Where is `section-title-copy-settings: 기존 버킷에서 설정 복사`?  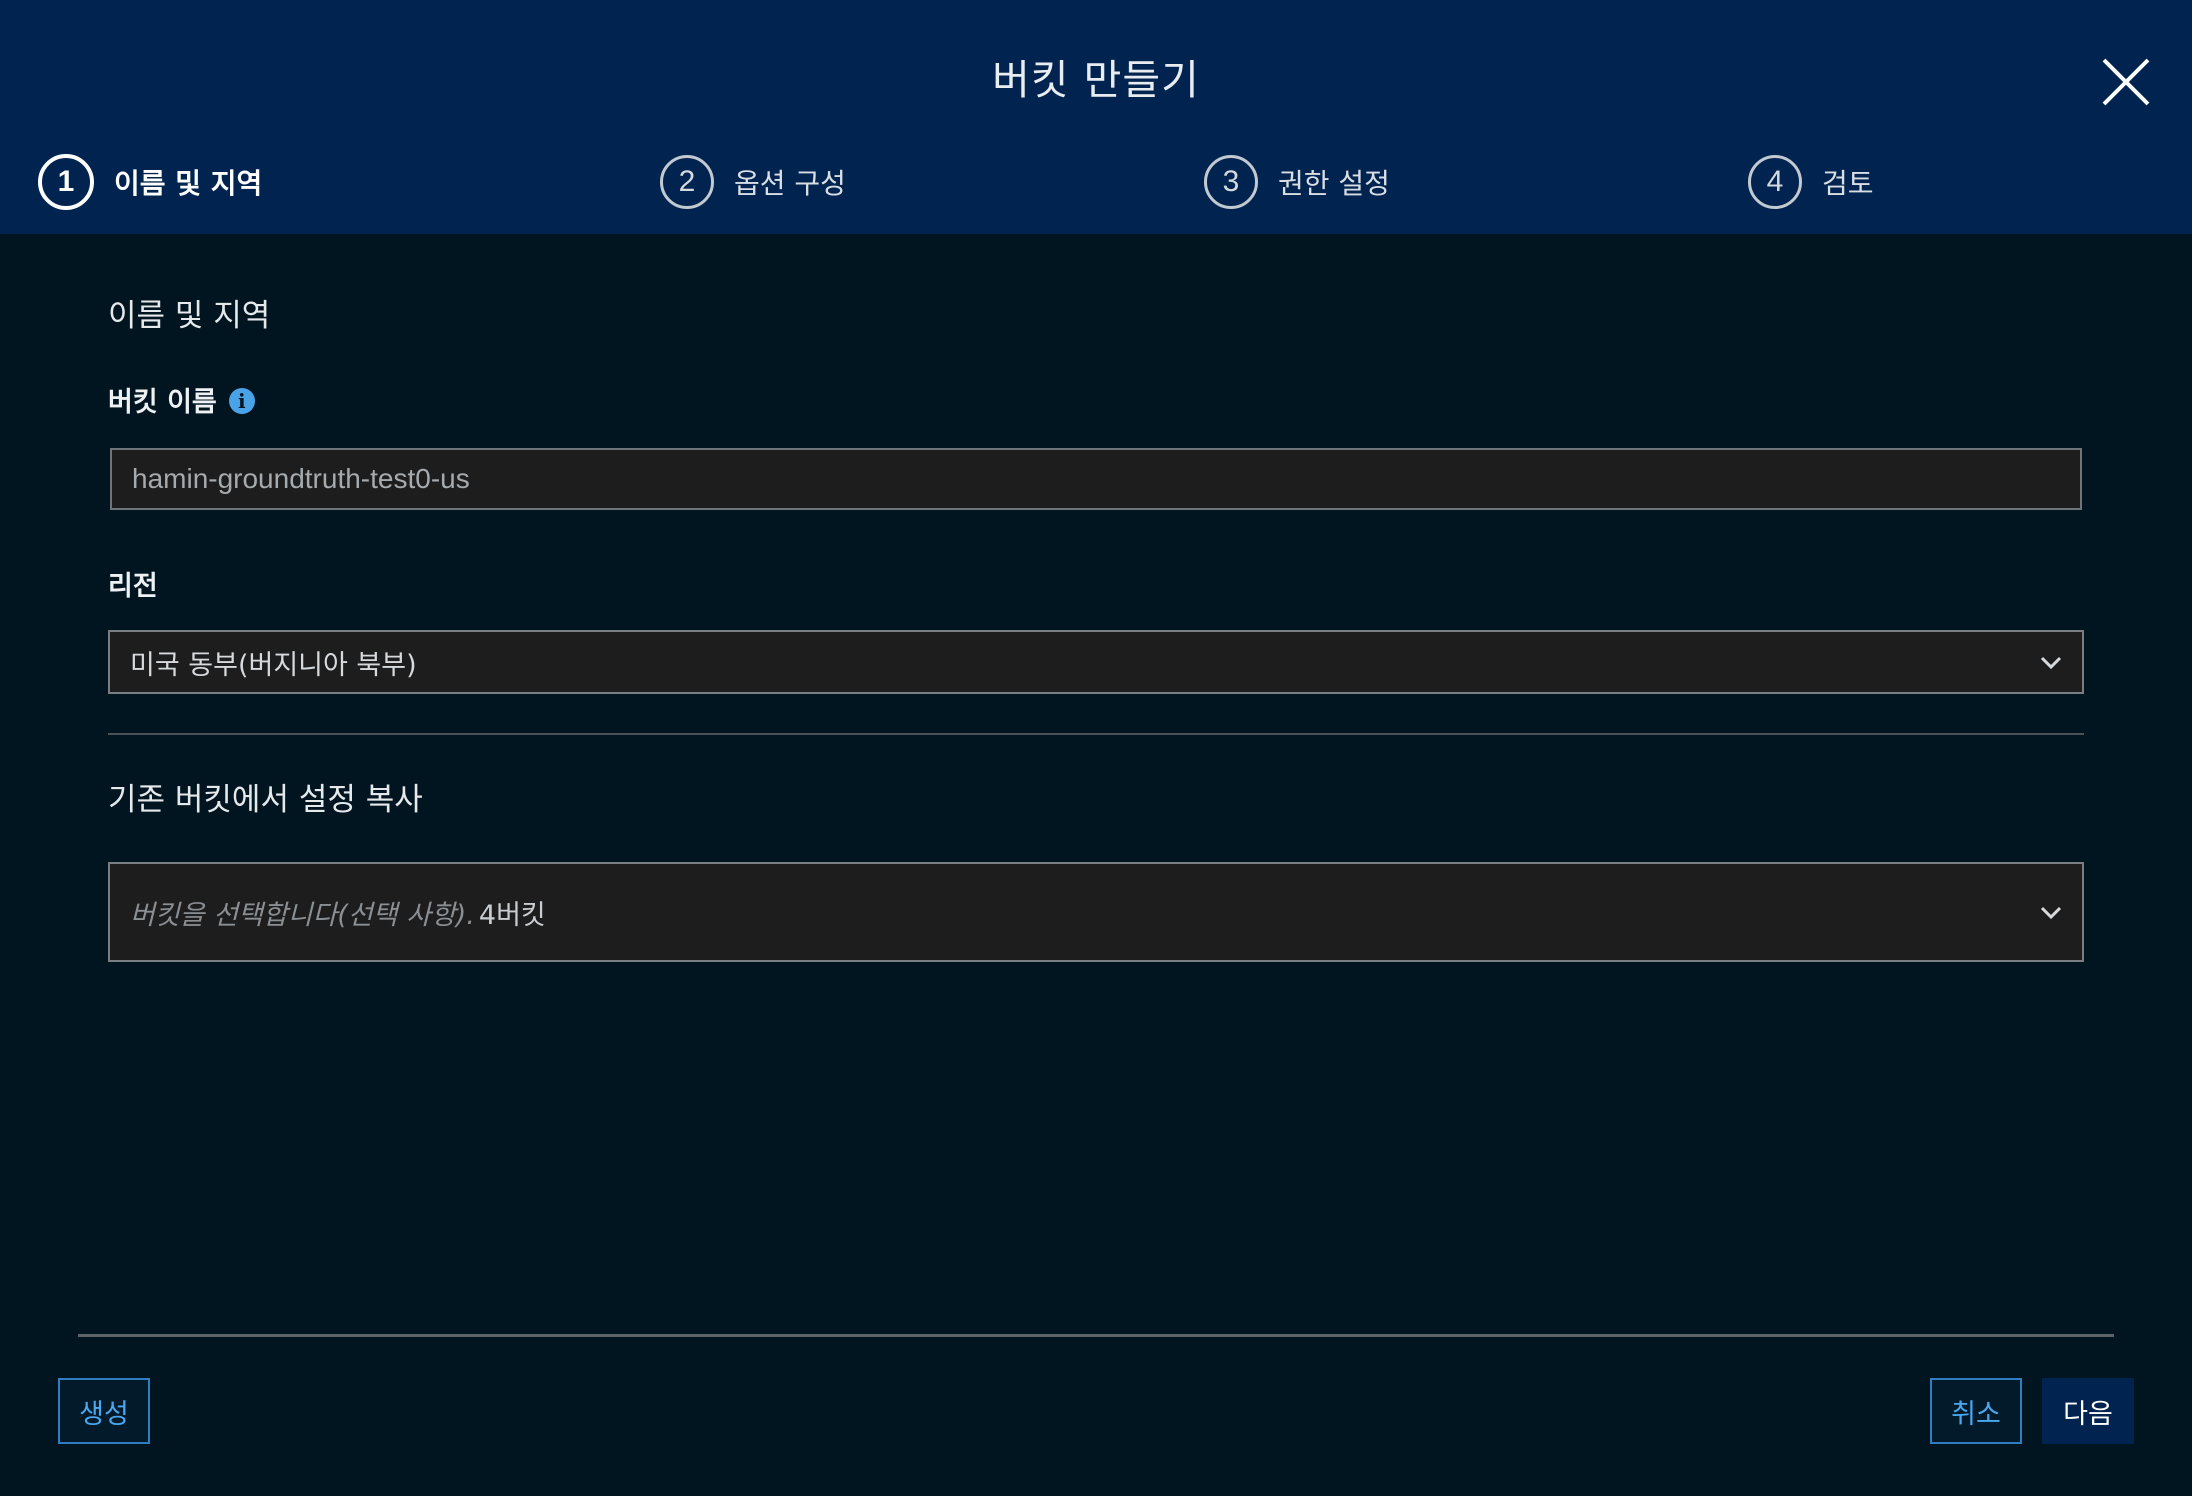
section-title-copy-settings: 기존 버킷에서 설정 복사 is located at coordinates (265, 800).